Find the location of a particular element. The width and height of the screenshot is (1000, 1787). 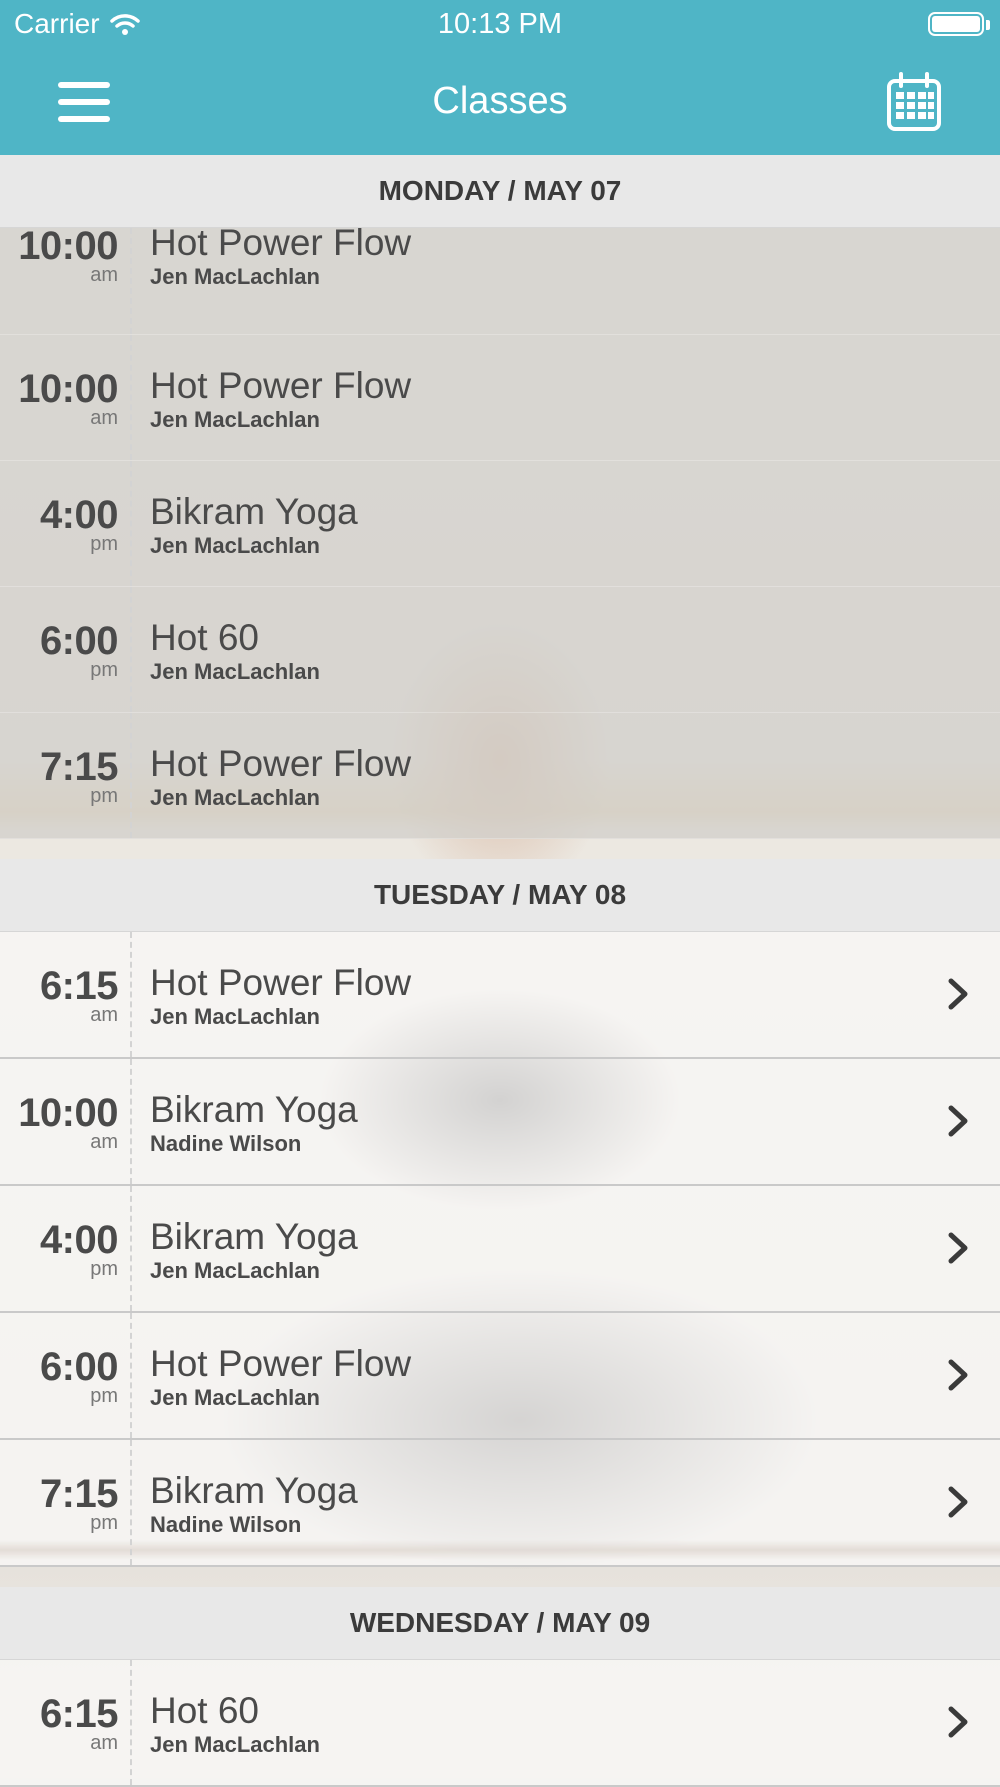

class-row: 7:15 pm Hot Power Flow Jen MacLachlan is located at coordinates (500, 776).